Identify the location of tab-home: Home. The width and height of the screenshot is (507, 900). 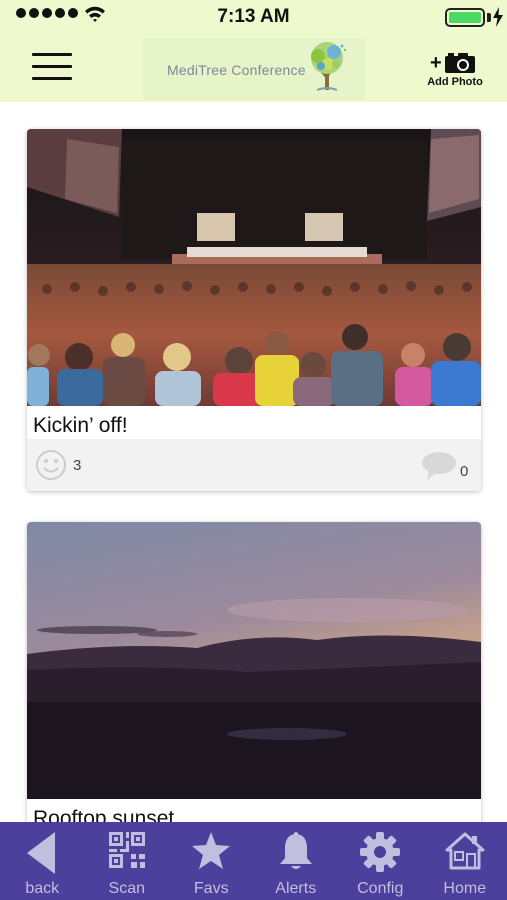
(465, 861).